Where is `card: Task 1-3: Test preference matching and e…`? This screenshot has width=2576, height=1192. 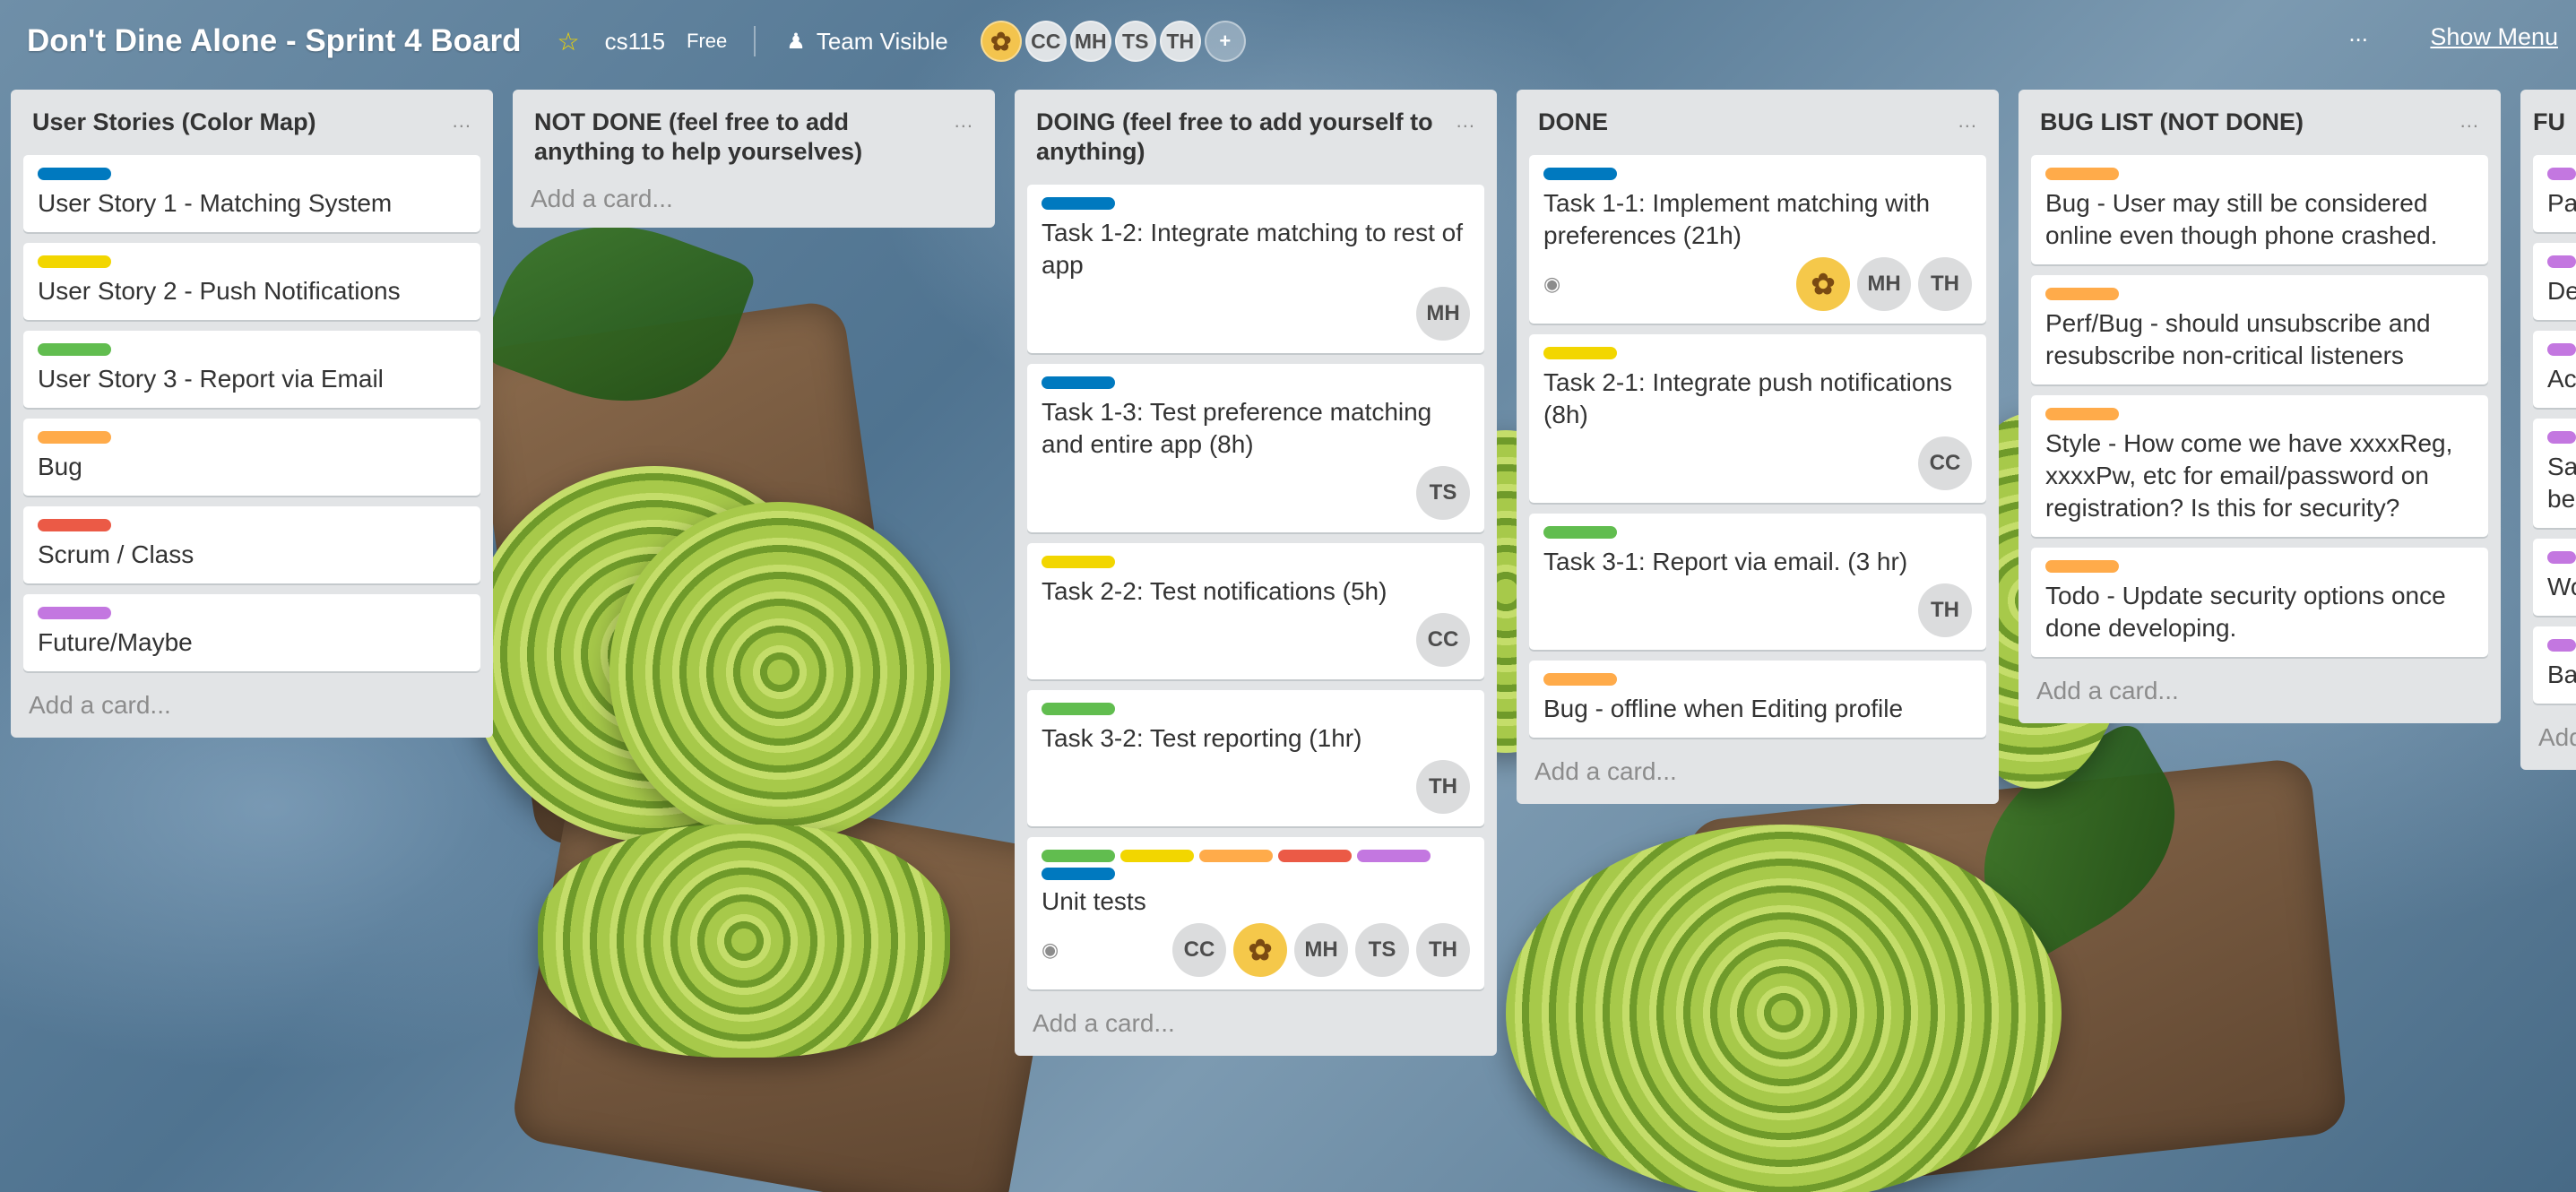
card: Task 1-3: Test preference matching and e… is located at coordinates (1255, 448).